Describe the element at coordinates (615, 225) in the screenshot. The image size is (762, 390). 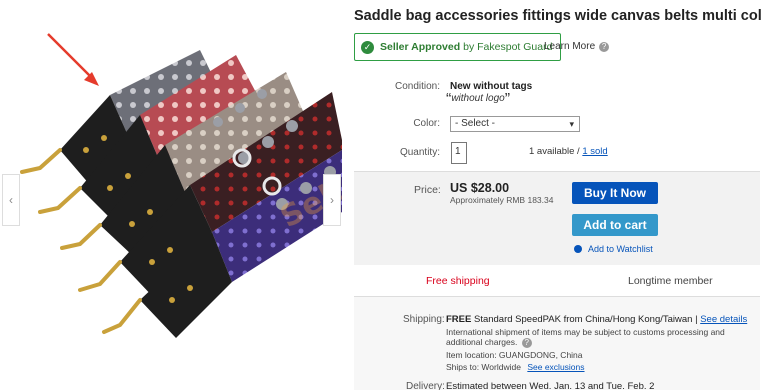
I see `add-to-cart-button: Add to cart` at that location.